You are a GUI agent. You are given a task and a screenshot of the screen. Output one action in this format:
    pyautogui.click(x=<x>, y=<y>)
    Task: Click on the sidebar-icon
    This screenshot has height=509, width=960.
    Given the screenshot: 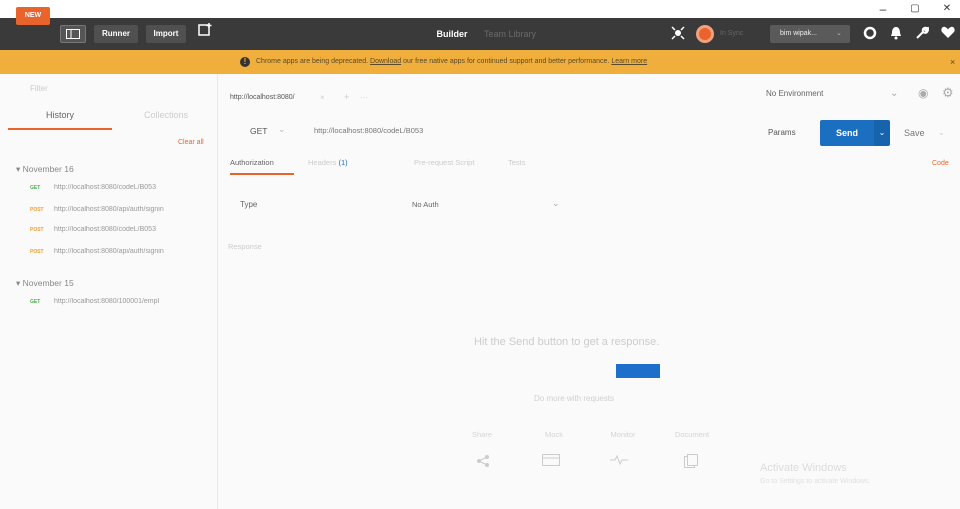 What is the action you would take?
    pyautogui.click(x=73, y=34)
    